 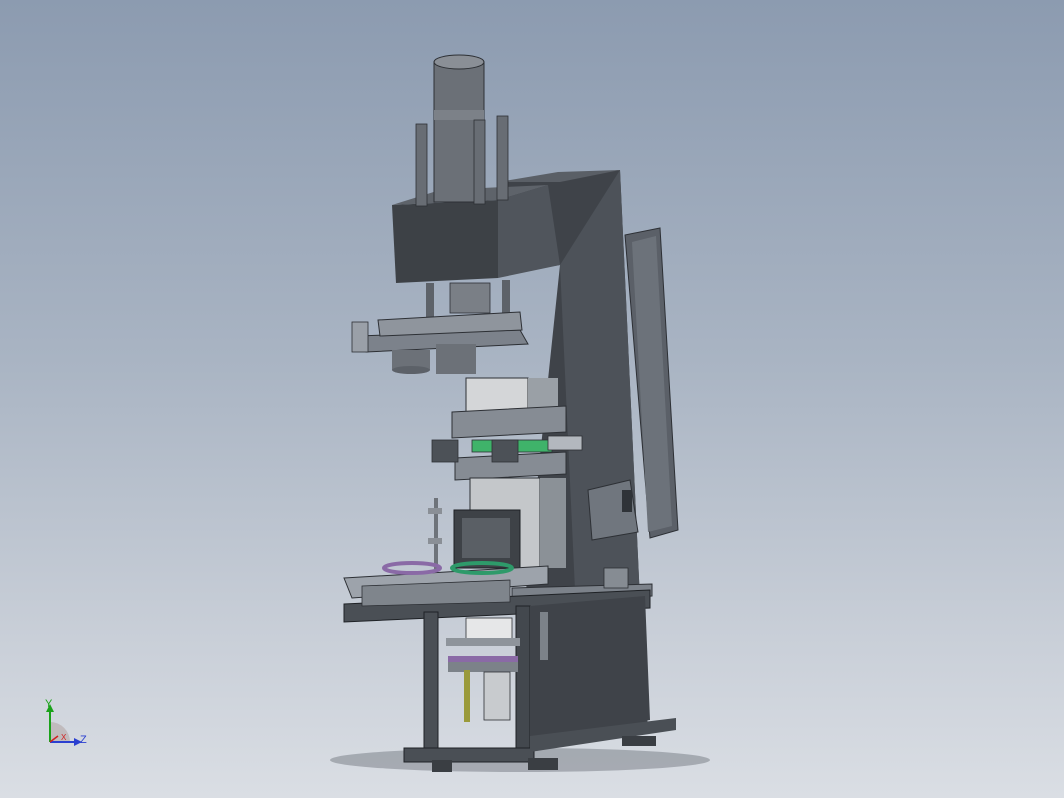 What do you see at coordinates (509, 422) in the screenshot?
I see `clamp-plate-upper` at bounding box center [509, 422].